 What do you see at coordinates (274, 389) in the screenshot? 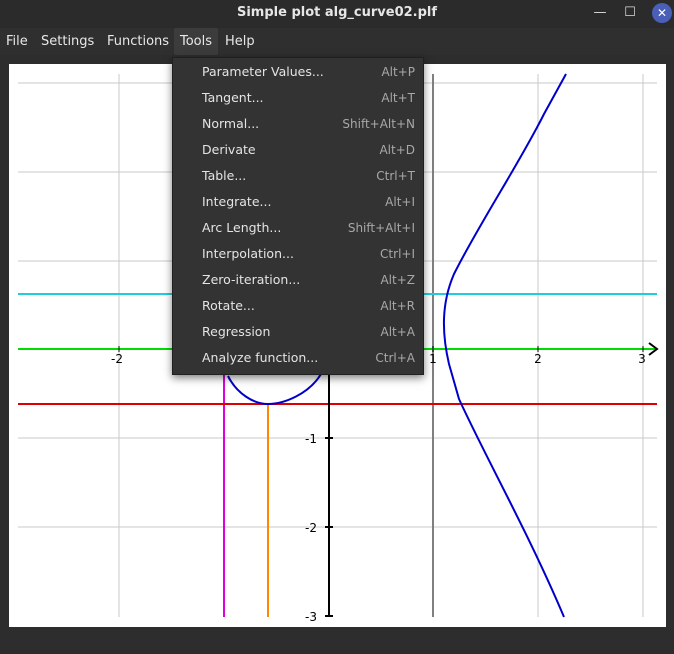
I see `curve-loop` at bounding box center [274, 389].